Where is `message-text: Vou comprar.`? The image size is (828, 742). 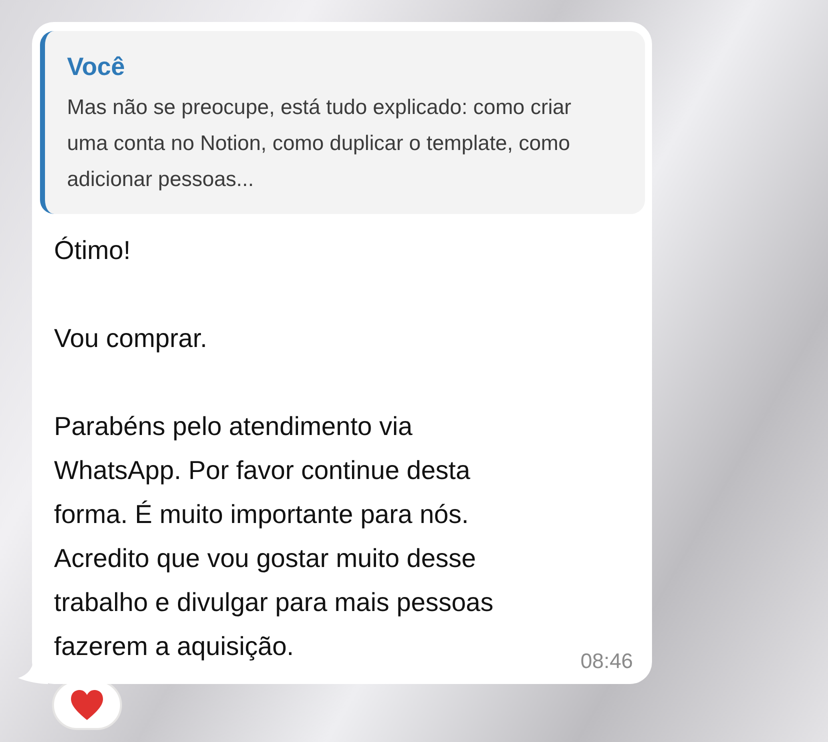 message-text: Vou comprar. is located at coordinates (131, 338).